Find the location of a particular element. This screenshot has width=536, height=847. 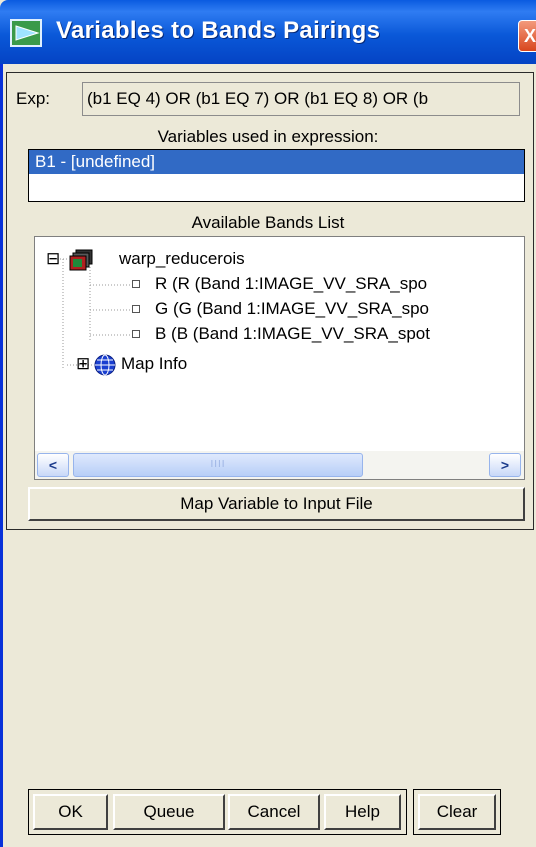

variable-item-b1: B1 - [undefined] is located at coordinates (276, 162).